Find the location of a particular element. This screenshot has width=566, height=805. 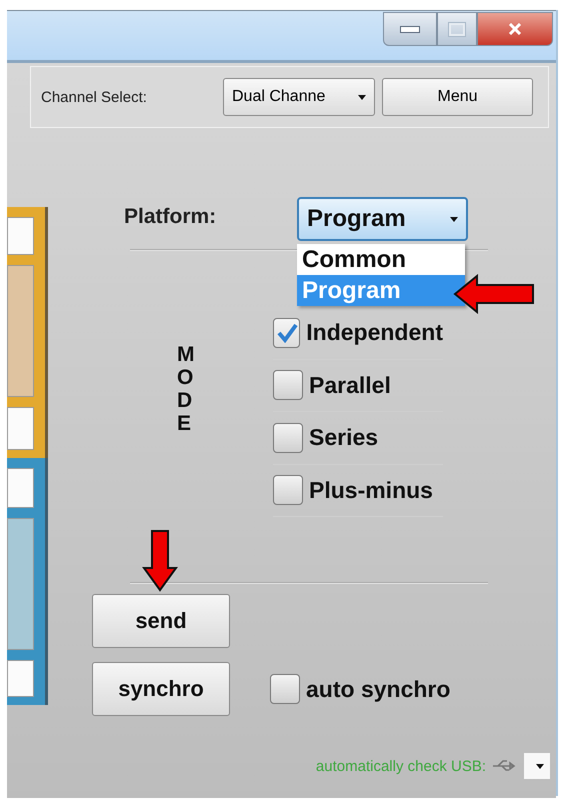

dropdown-option: Common is located at coordinates (381, 259).